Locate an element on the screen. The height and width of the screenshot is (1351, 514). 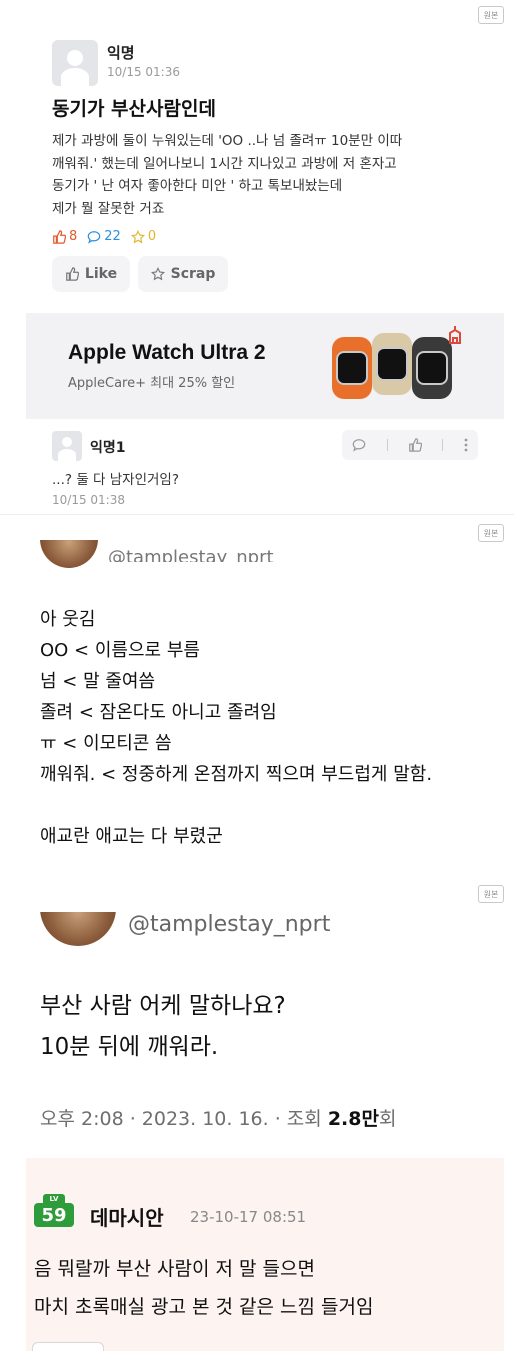
comment-author: 익명1 is located at coordinates (108, 448).